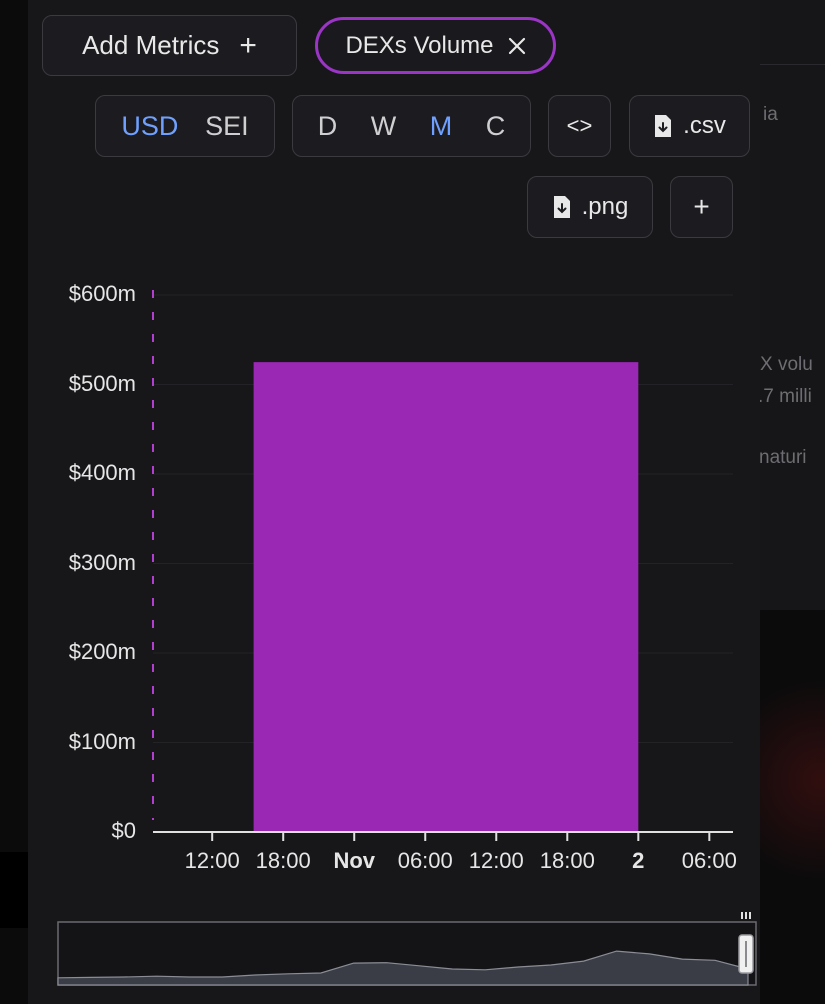 Image resolution: width=825 pixels, height=1004 pixels. What do you see at coordinates (102, 293) in the screenshot?
I see `y-tick-label: $600m` at bounding box center [102, 293].